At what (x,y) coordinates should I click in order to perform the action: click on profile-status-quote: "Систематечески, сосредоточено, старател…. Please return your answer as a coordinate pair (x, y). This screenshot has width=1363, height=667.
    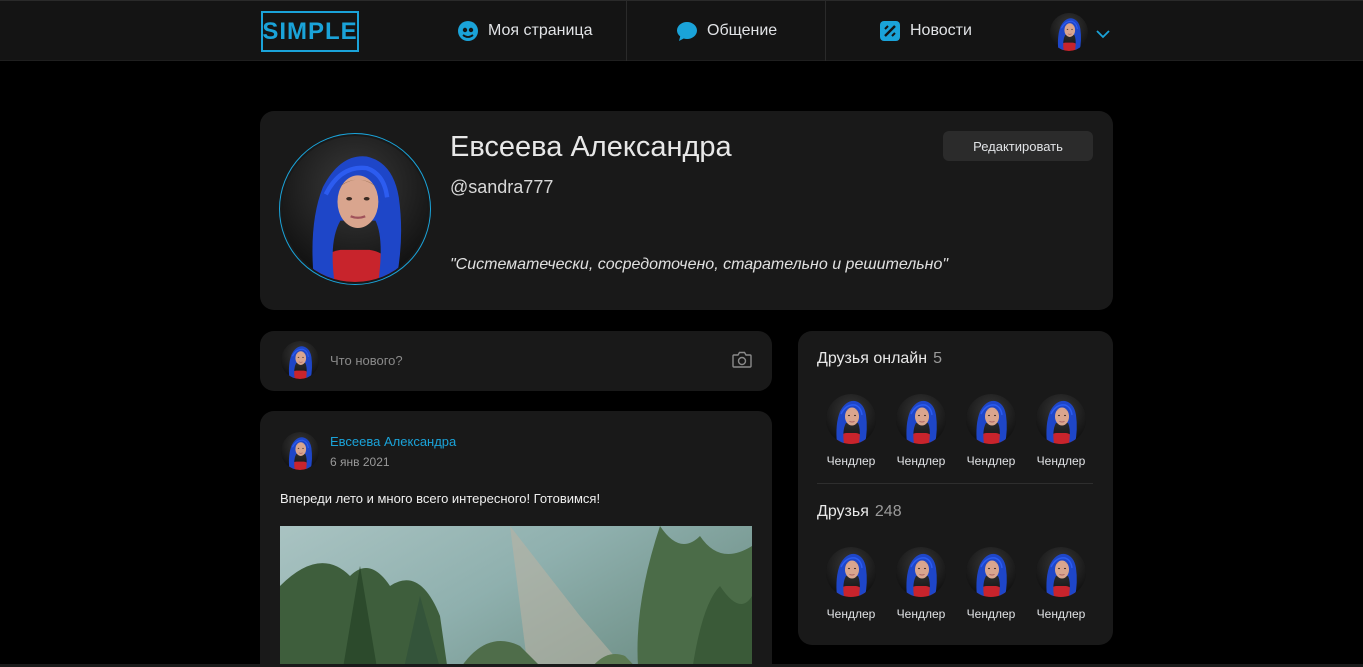
    Looking at the image, I should click on (699, 264).